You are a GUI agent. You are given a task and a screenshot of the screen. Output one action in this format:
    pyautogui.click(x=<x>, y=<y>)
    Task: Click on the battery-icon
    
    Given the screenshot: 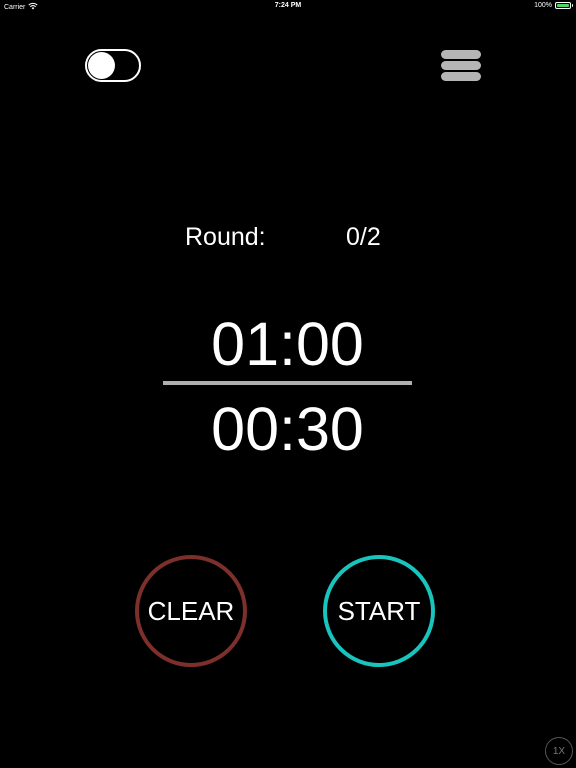 What is the action you would take?
    pyautogui.click(x=564, y=5)
    